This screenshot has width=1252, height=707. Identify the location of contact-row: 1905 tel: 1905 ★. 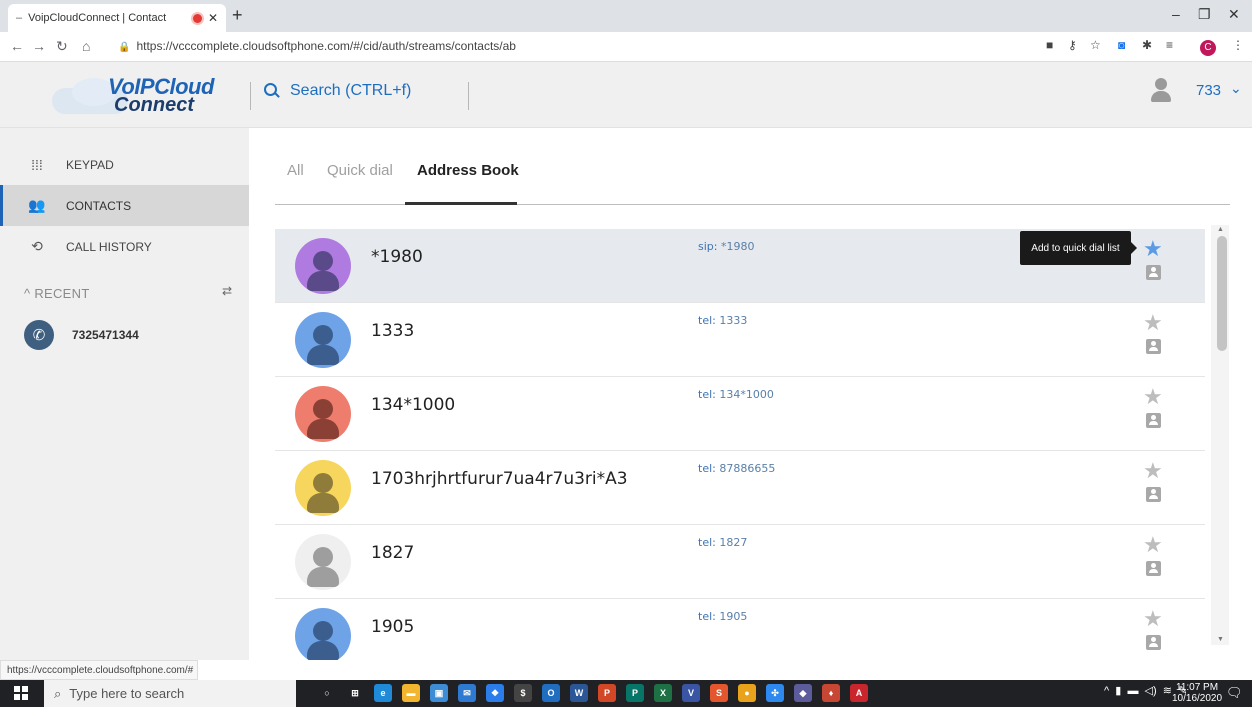
(740, 629).